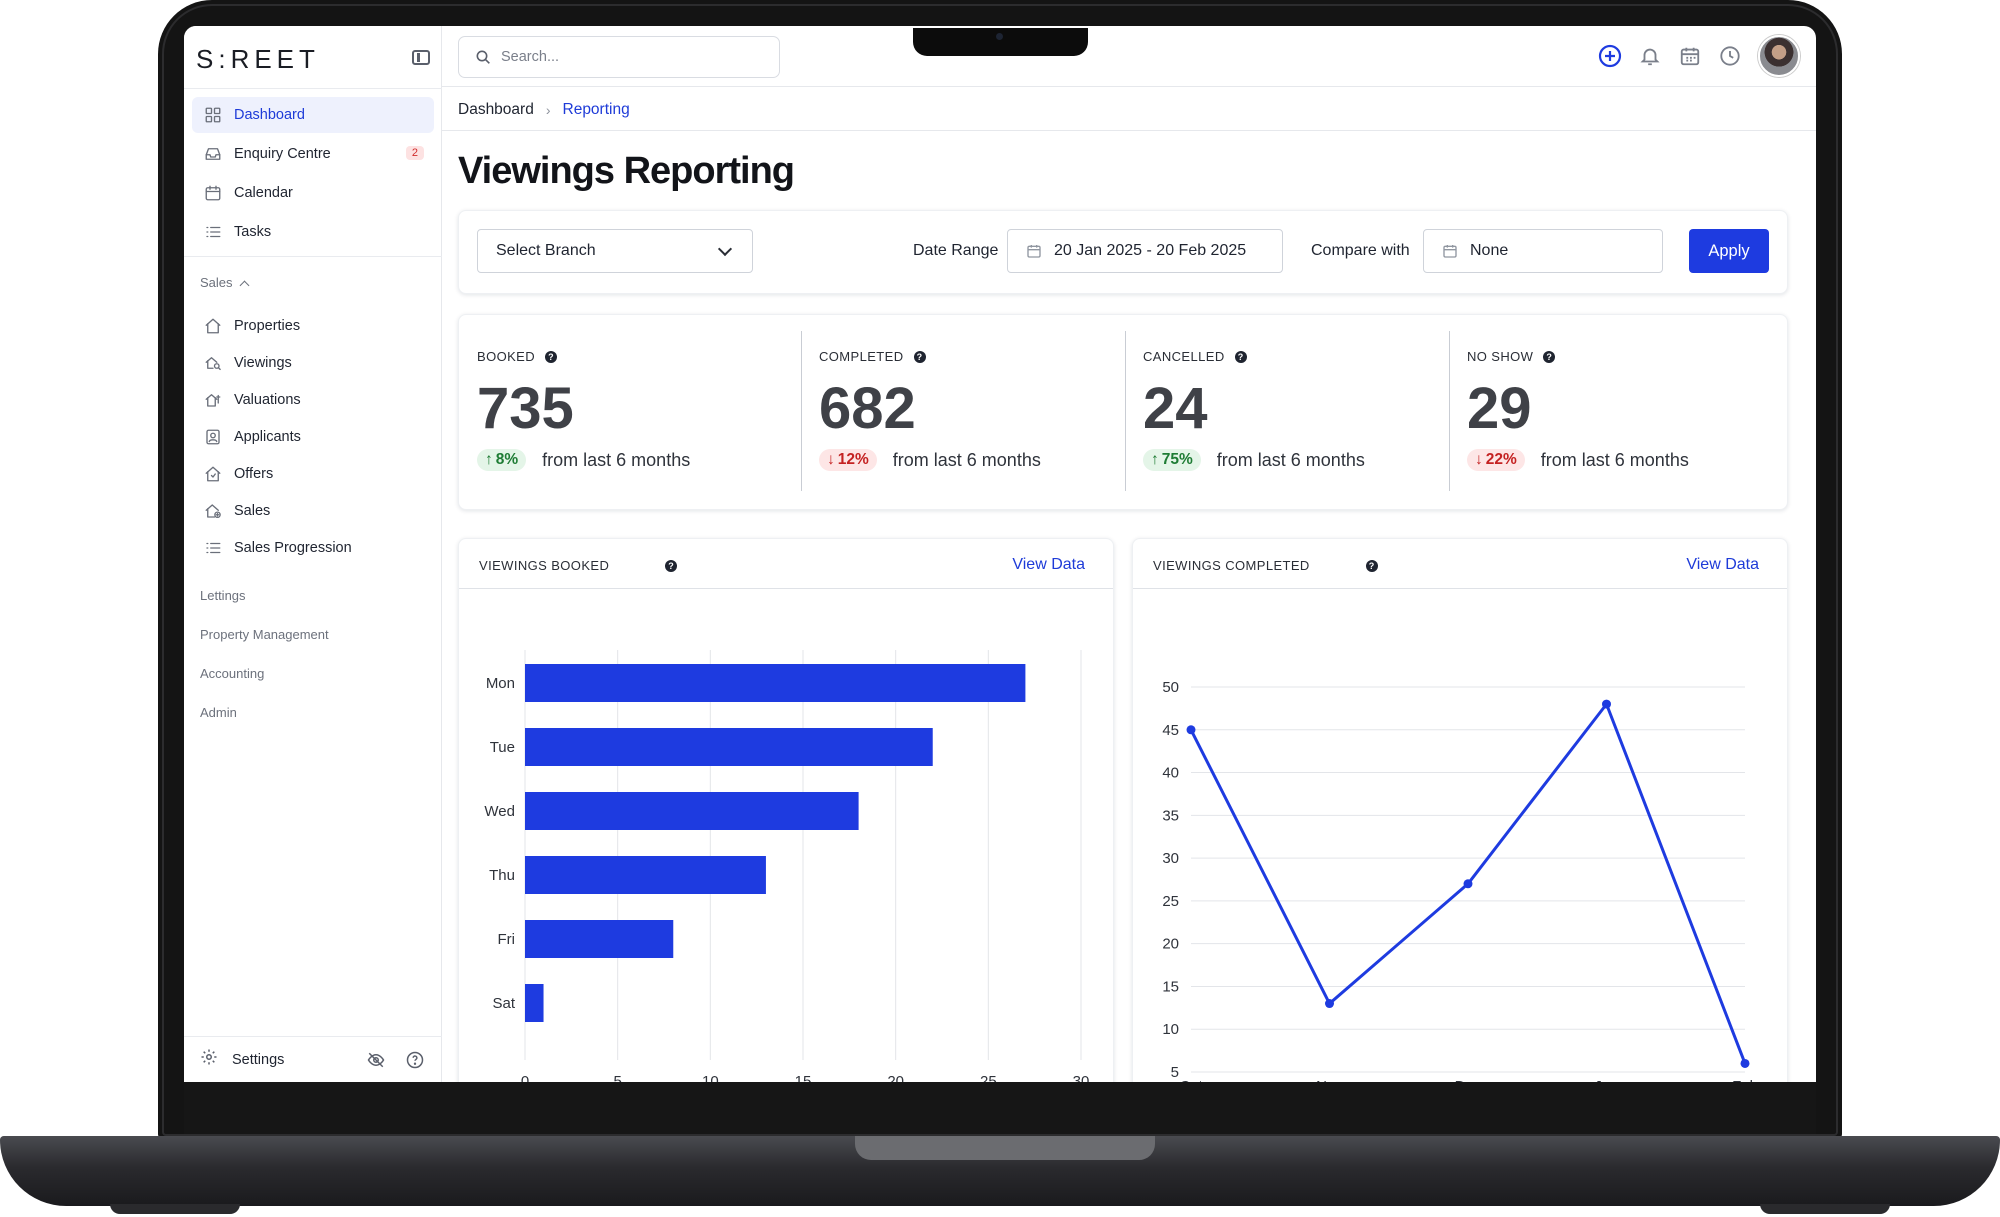 This screenshot has height=1217, width=2000. Describe the element at coordinates (729, 747) in the screenshot. I see `bar-tue` at that location.